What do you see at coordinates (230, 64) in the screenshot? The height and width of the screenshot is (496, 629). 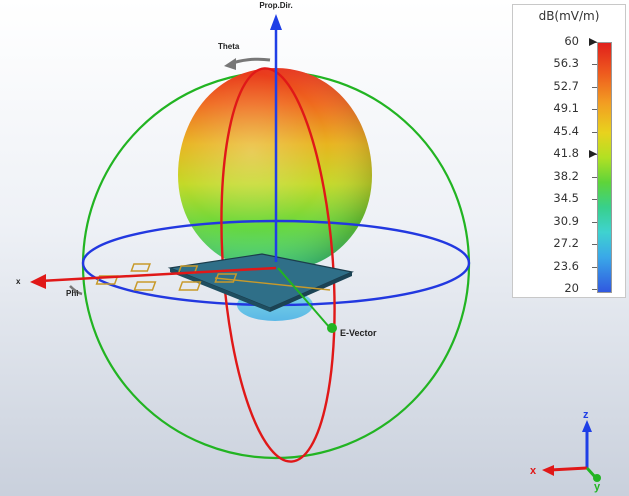 I see `theta-arrowhead` at bounding box center [230, 64].